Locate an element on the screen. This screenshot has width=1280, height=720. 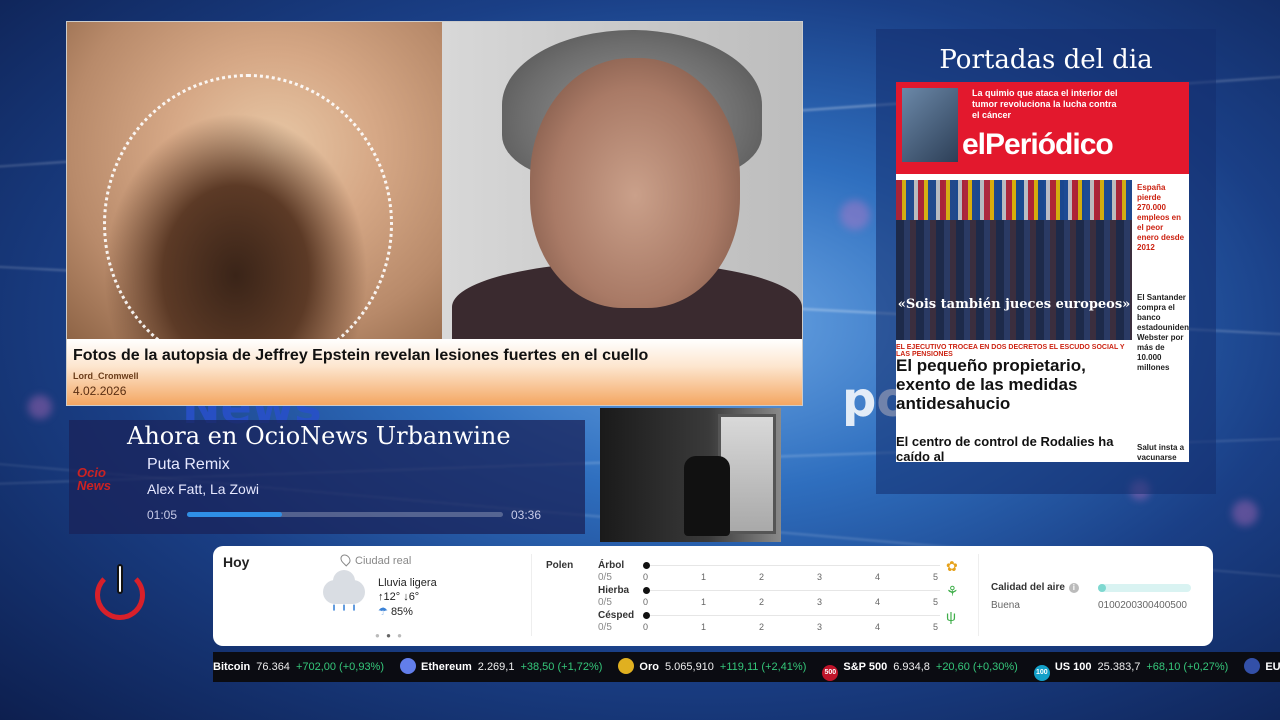
weather-day: Hoy is located at coordinates (236, 562).